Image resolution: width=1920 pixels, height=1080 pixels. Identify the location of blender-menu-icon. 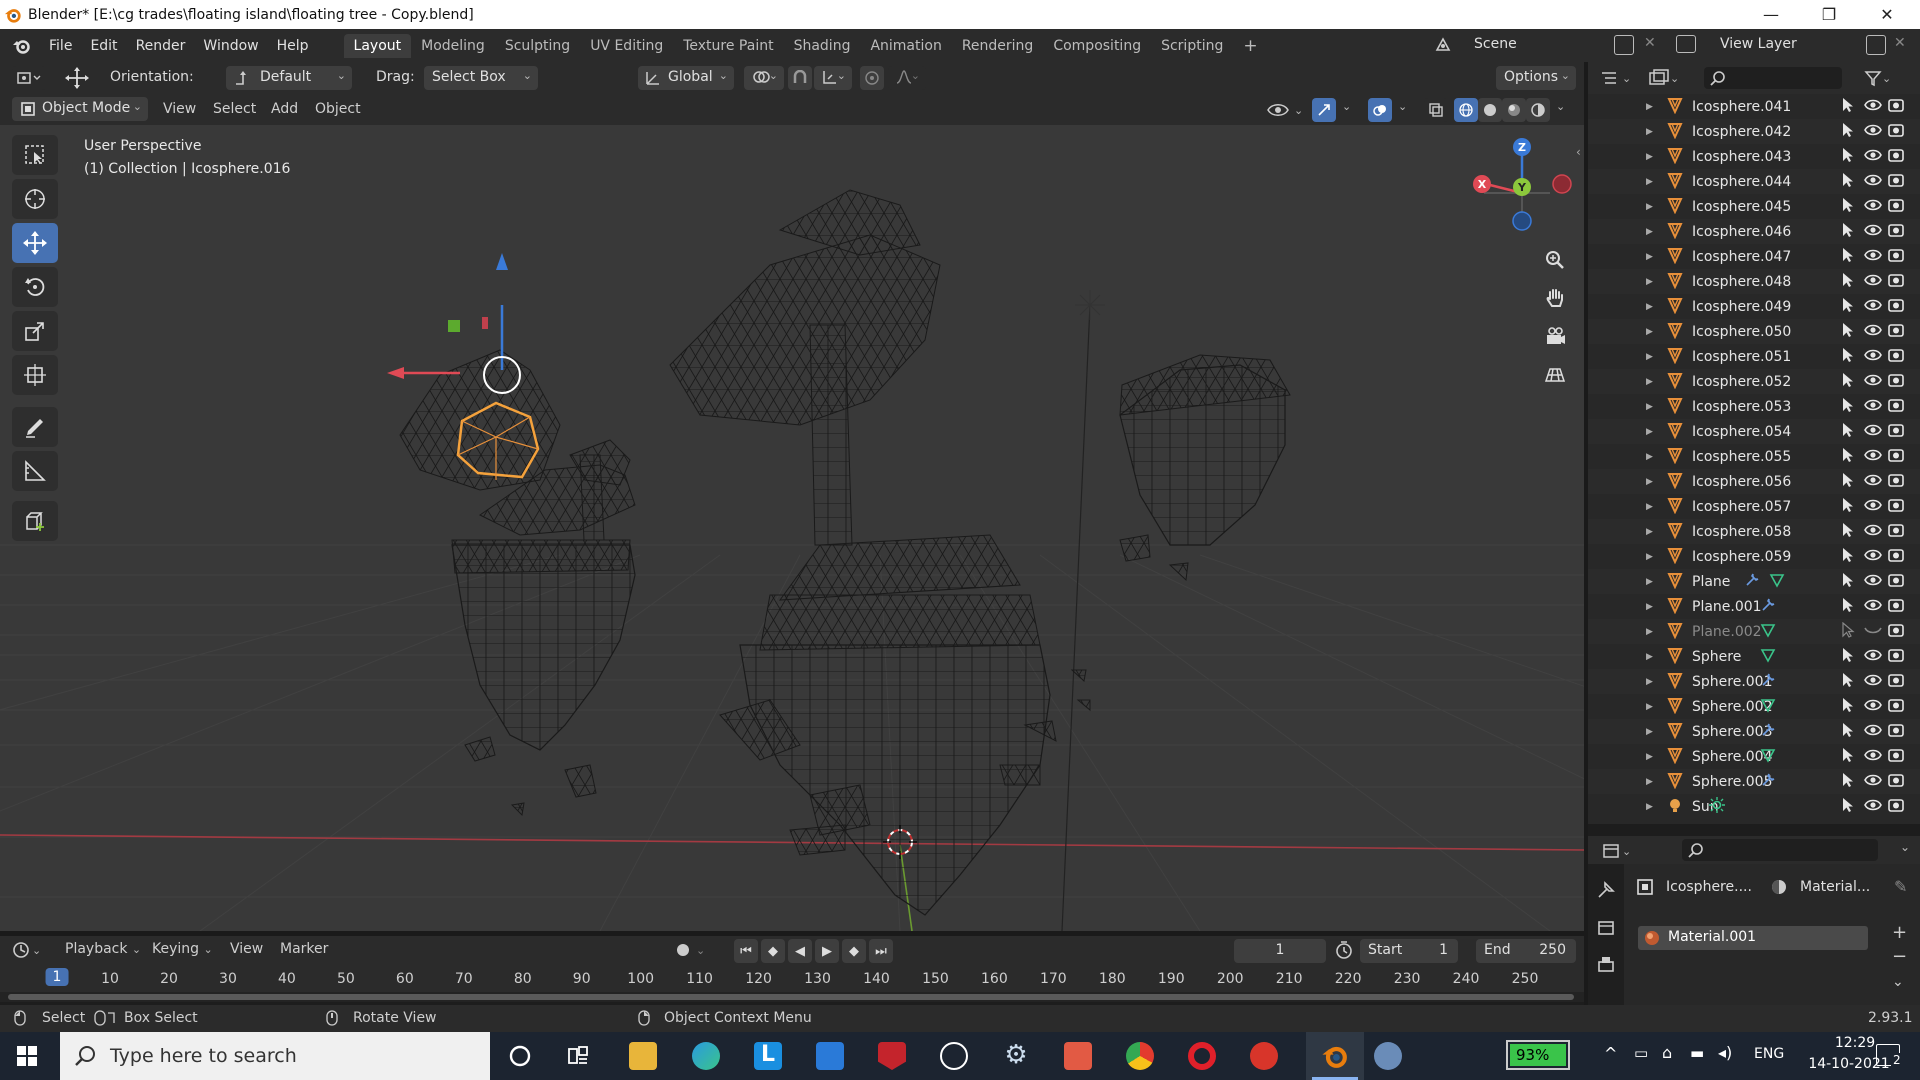
(22, 46).